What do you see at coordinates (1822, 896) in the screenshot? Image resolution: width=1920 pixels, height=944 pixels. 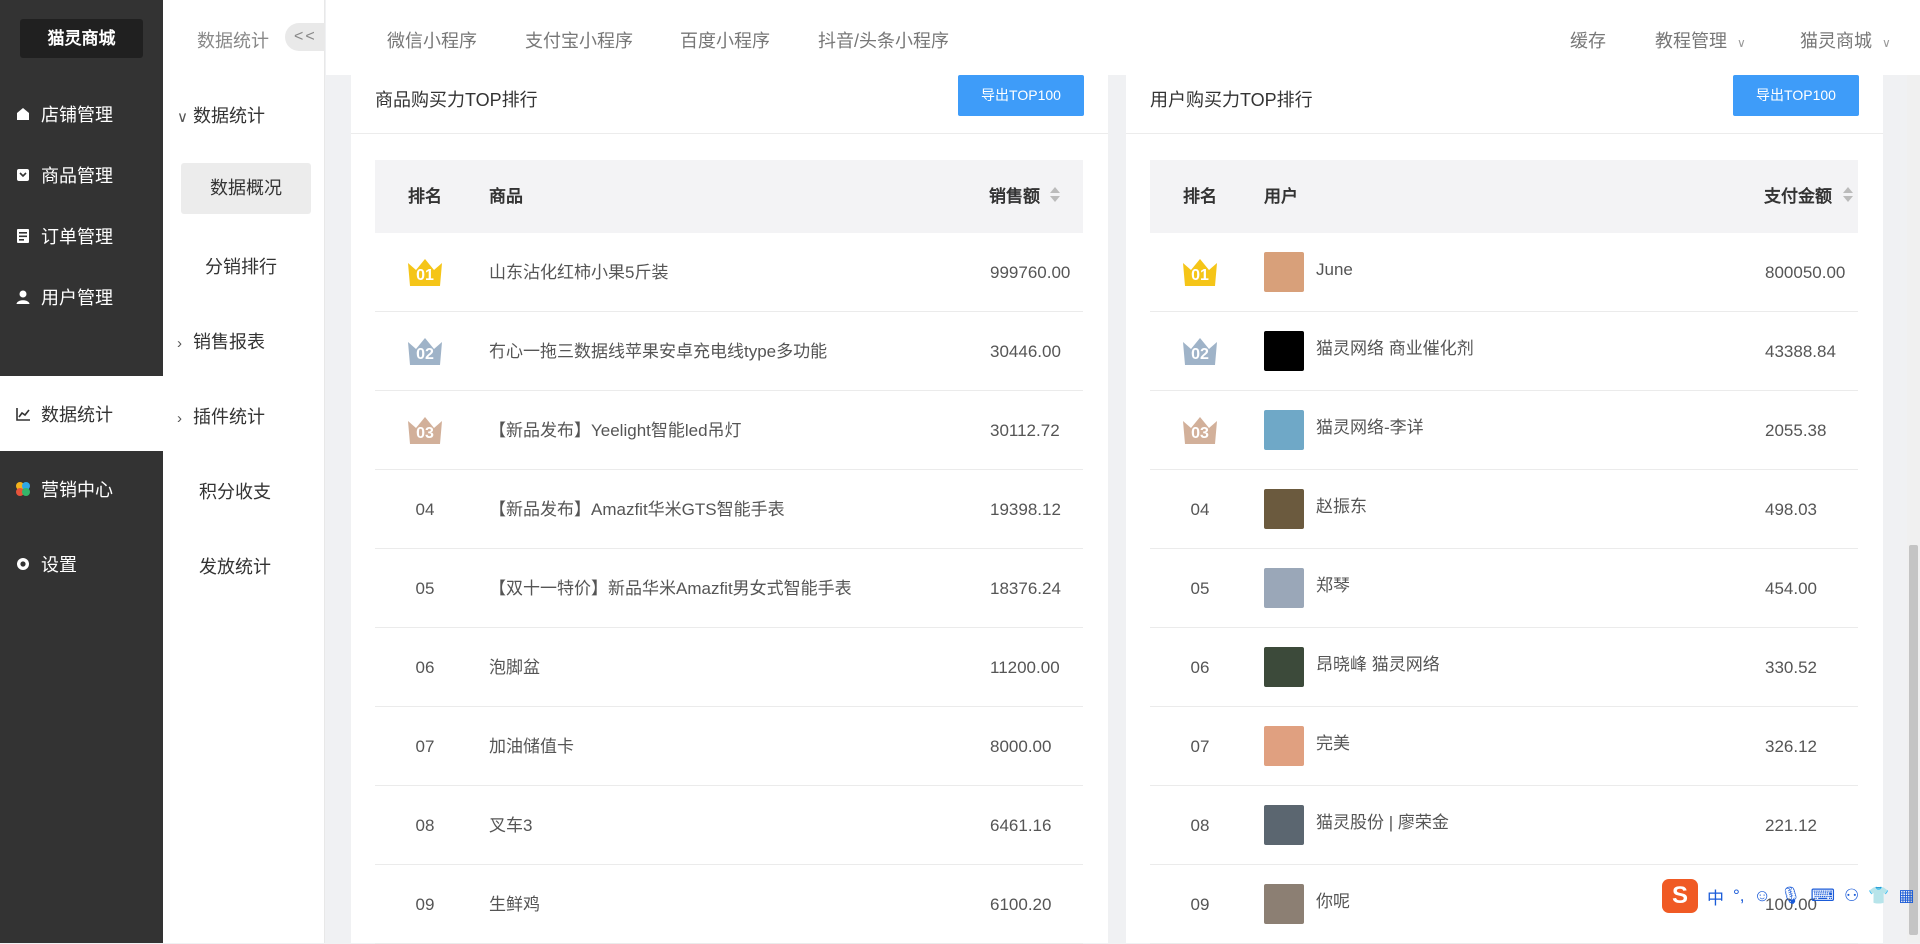 I see `keyboard-icon: ⌨` at bounding box center [1822, 896].